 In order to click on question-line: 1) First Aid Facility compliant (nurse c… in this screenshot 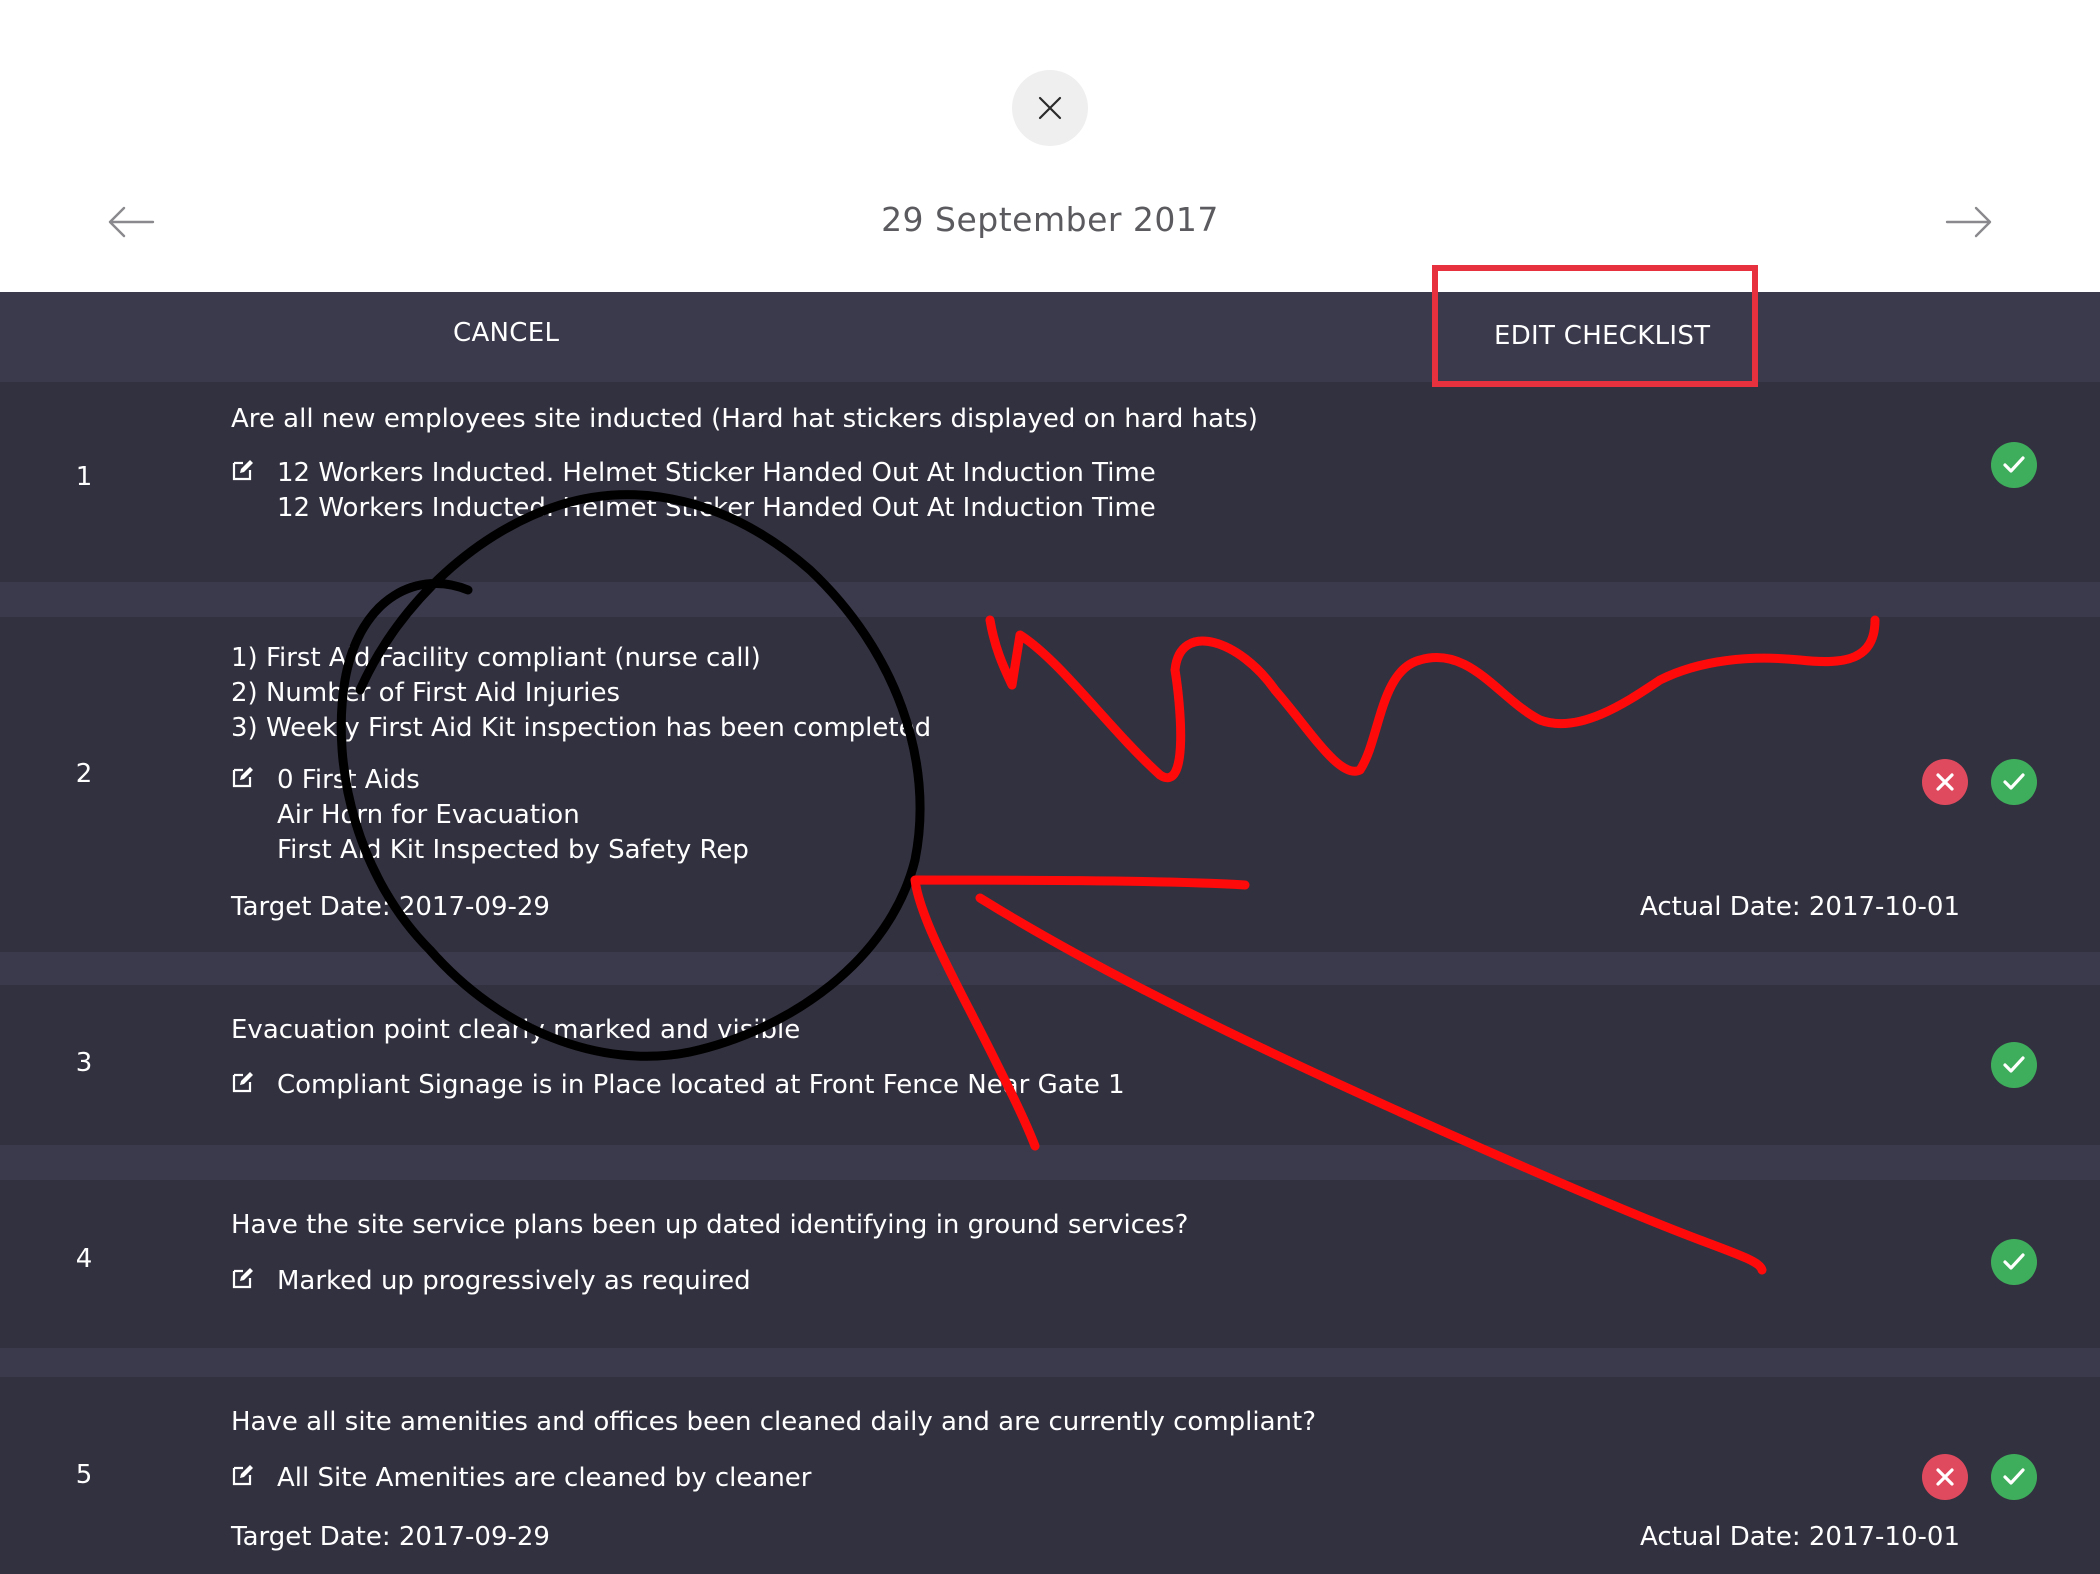, I will do `click(496, 658)`.